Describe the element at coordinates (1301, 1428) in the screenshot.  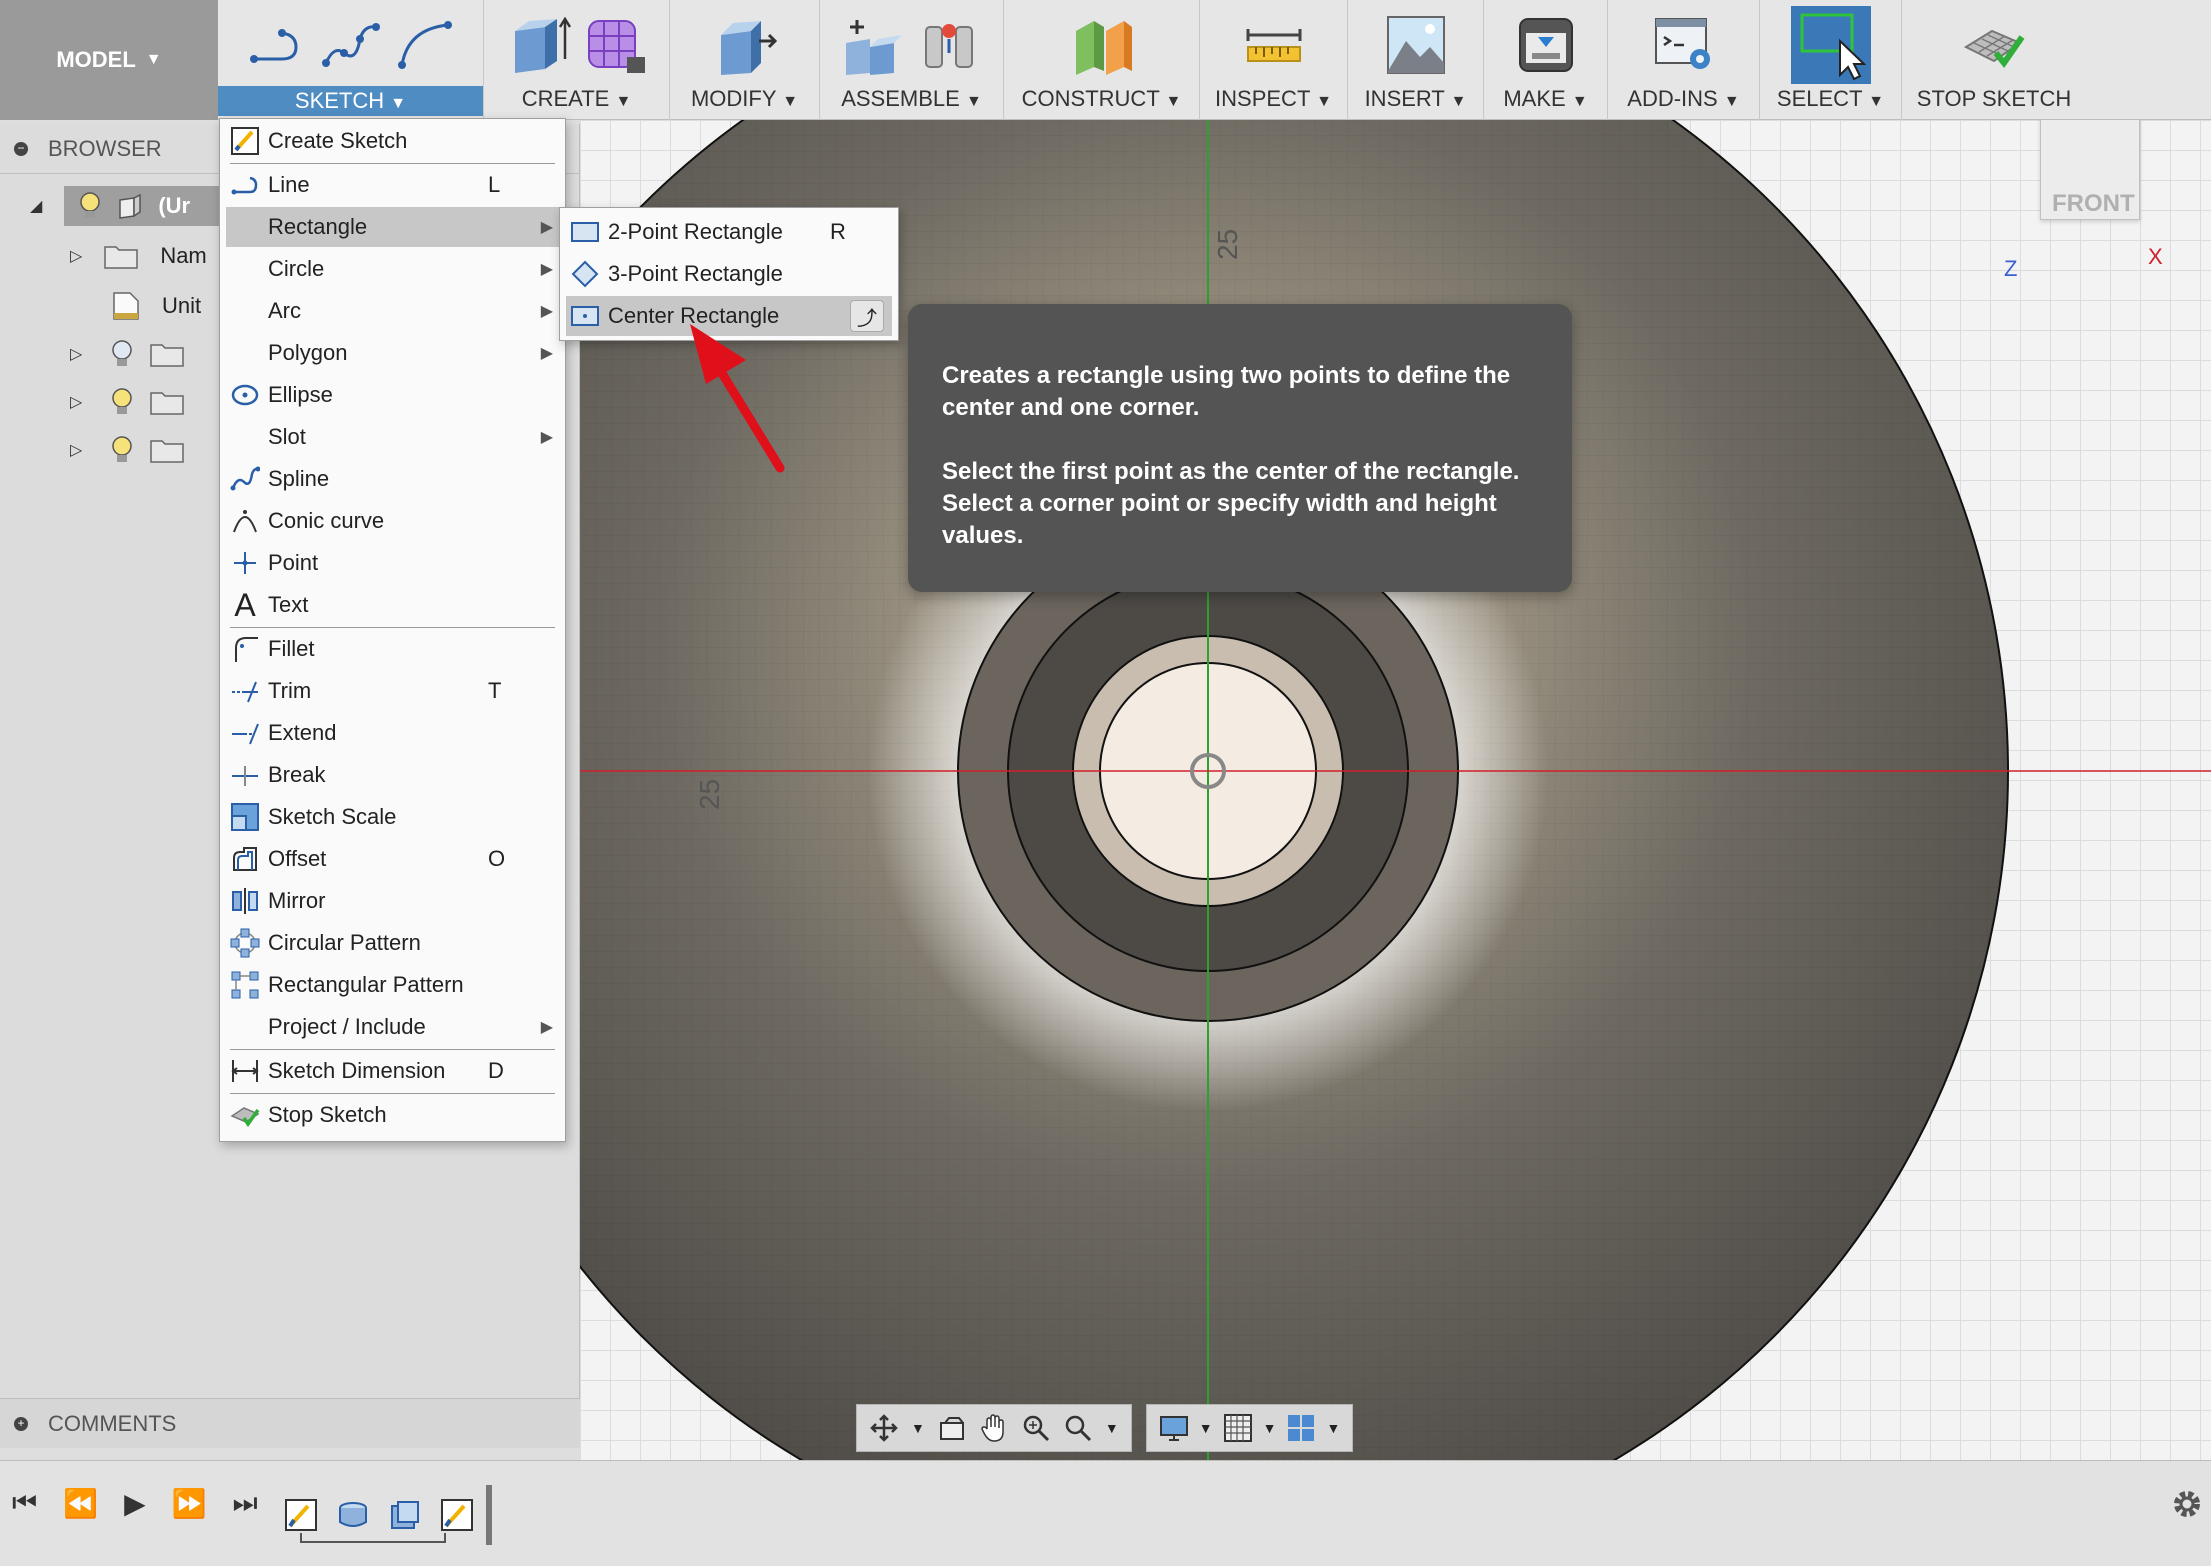
I see `viewports-icon` at that location.